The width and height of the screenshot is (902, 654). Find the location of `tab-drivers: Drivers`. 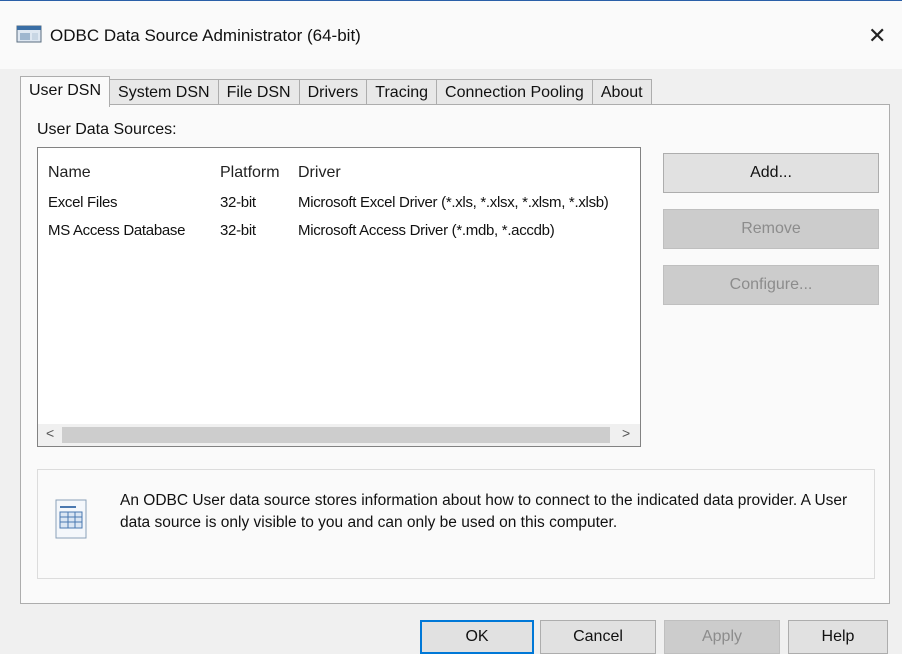

tab-drivers: Drivers is located at coordinates (333, 92).